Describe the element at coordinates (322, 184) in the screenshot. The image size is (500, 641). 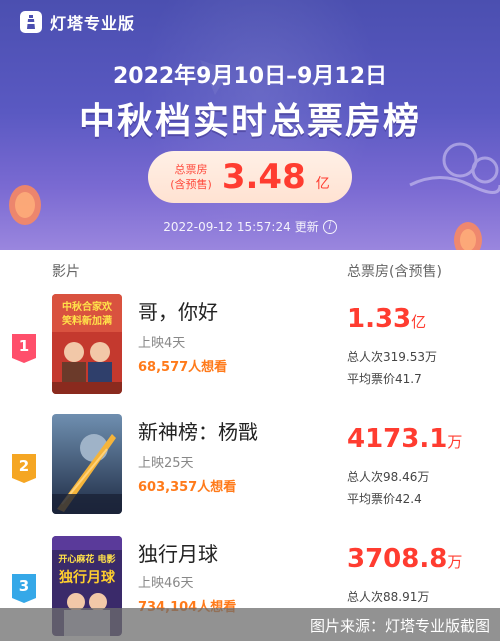
I see `total-unit: 亿` at that location.